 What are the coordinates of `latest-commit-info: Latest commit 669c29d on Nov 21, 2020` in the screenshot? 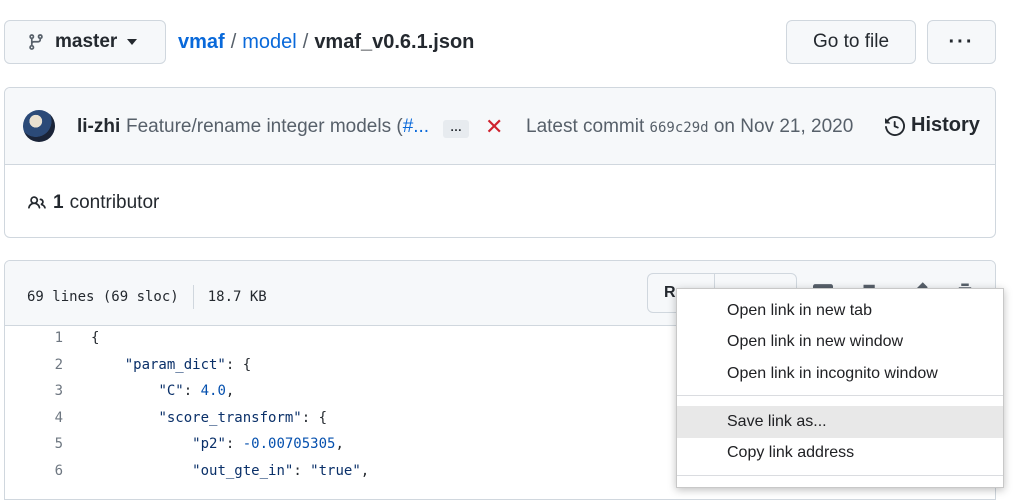 It's located at (690, 126).